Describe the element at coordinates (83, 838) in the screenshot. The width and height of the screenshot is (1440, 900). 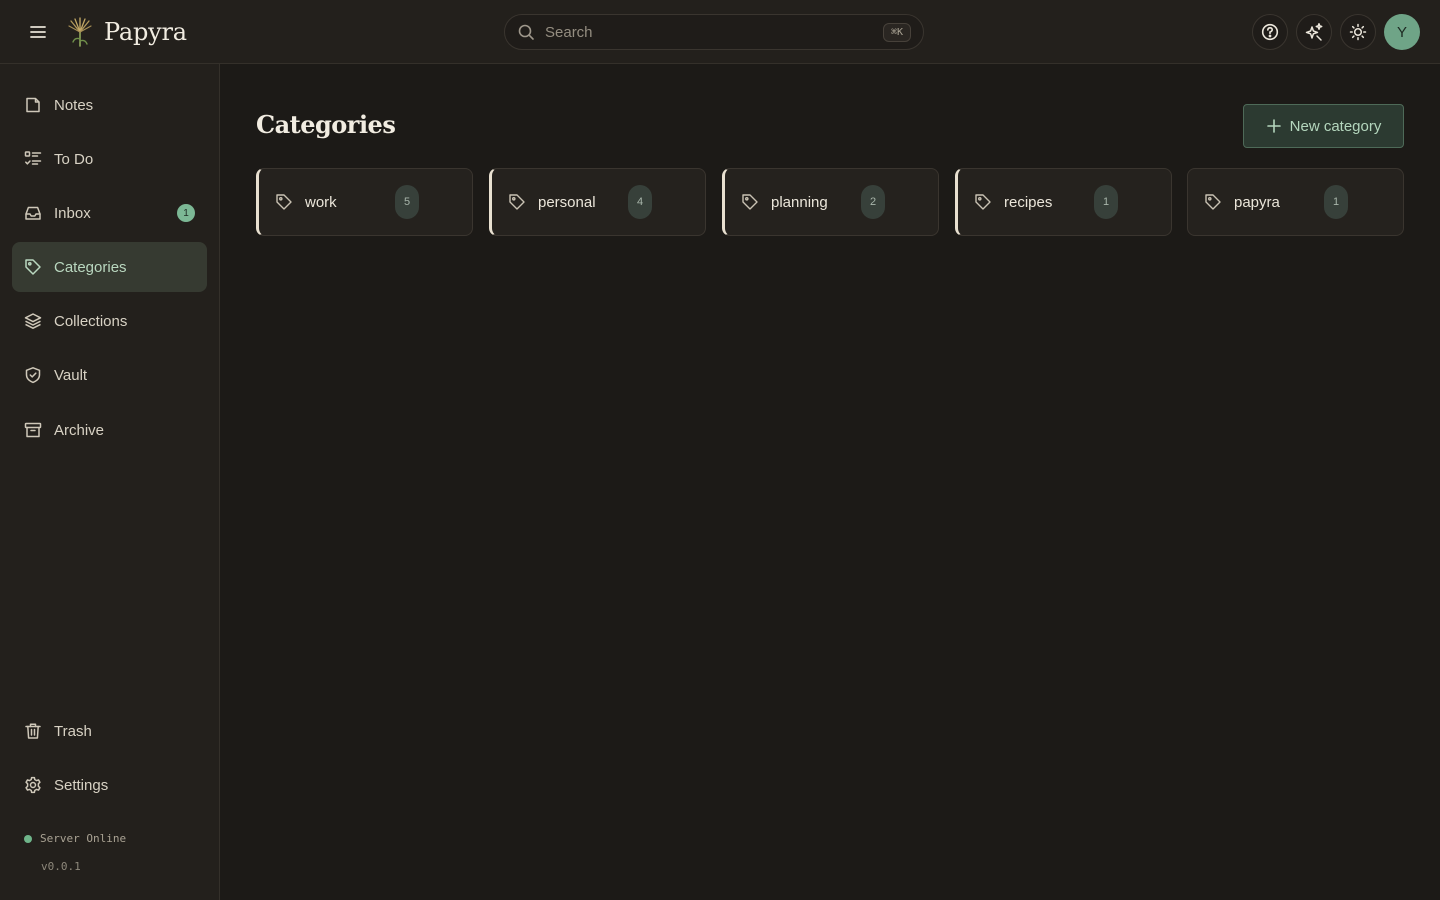
I see `server-status-text: Server Online` at that location.